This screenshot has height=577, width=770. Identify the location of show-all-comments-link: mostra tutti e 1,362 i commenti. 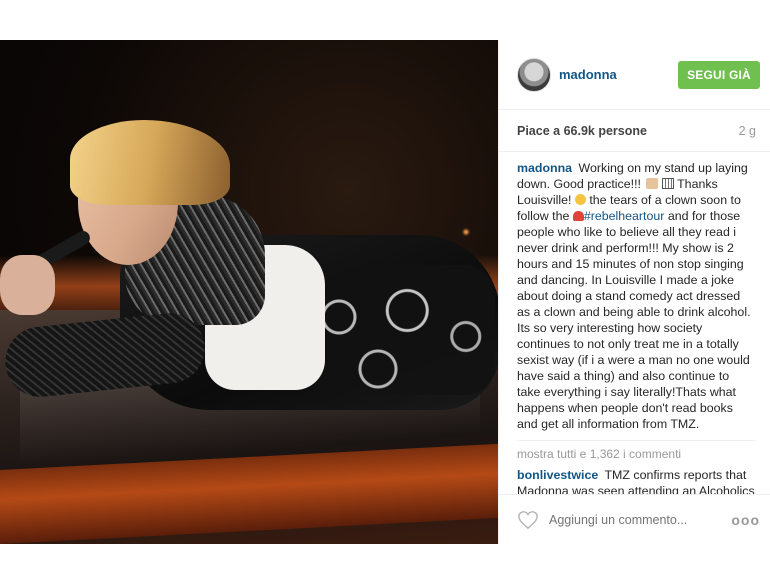
(636, 450).